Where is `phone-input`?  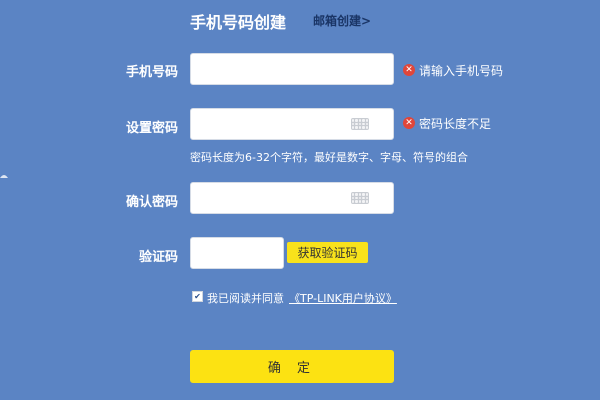
phone-input is located at coordinates (292, 69).